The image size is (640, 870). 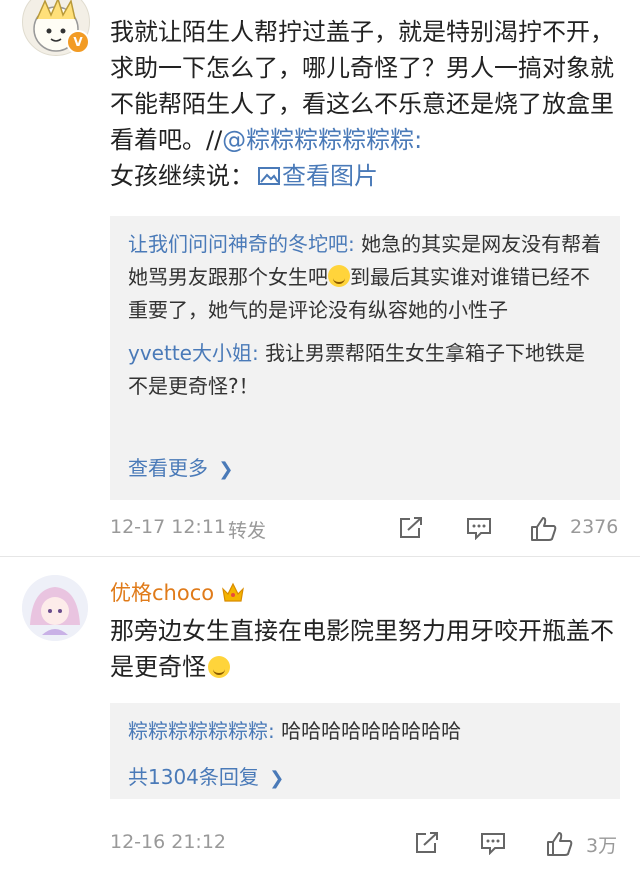 What do you see at coordinates (269, 176) in the screenshot?
I see `image-icon` at bounding box center [269, 176].